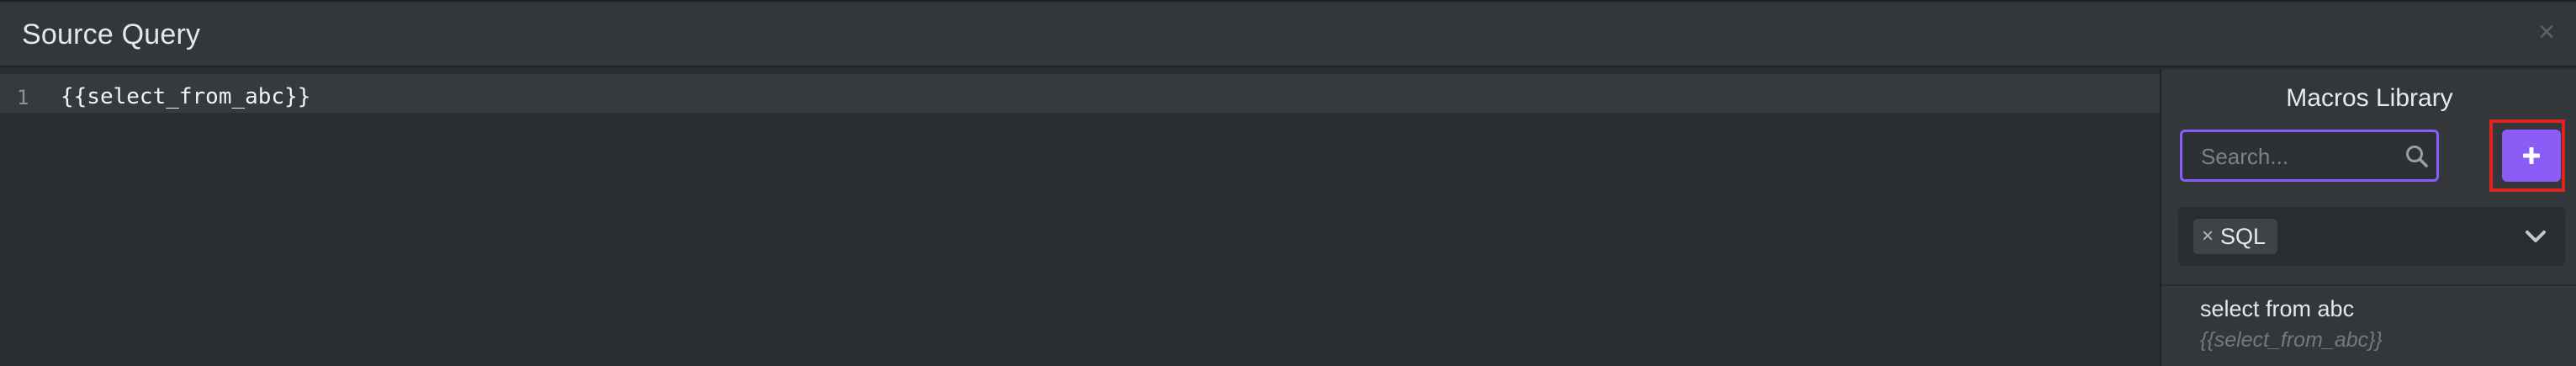  What do you see at coordinates (2546, 32) in the screenshot?
I see `close-icon: ×` at bounding box center [2546, 32].